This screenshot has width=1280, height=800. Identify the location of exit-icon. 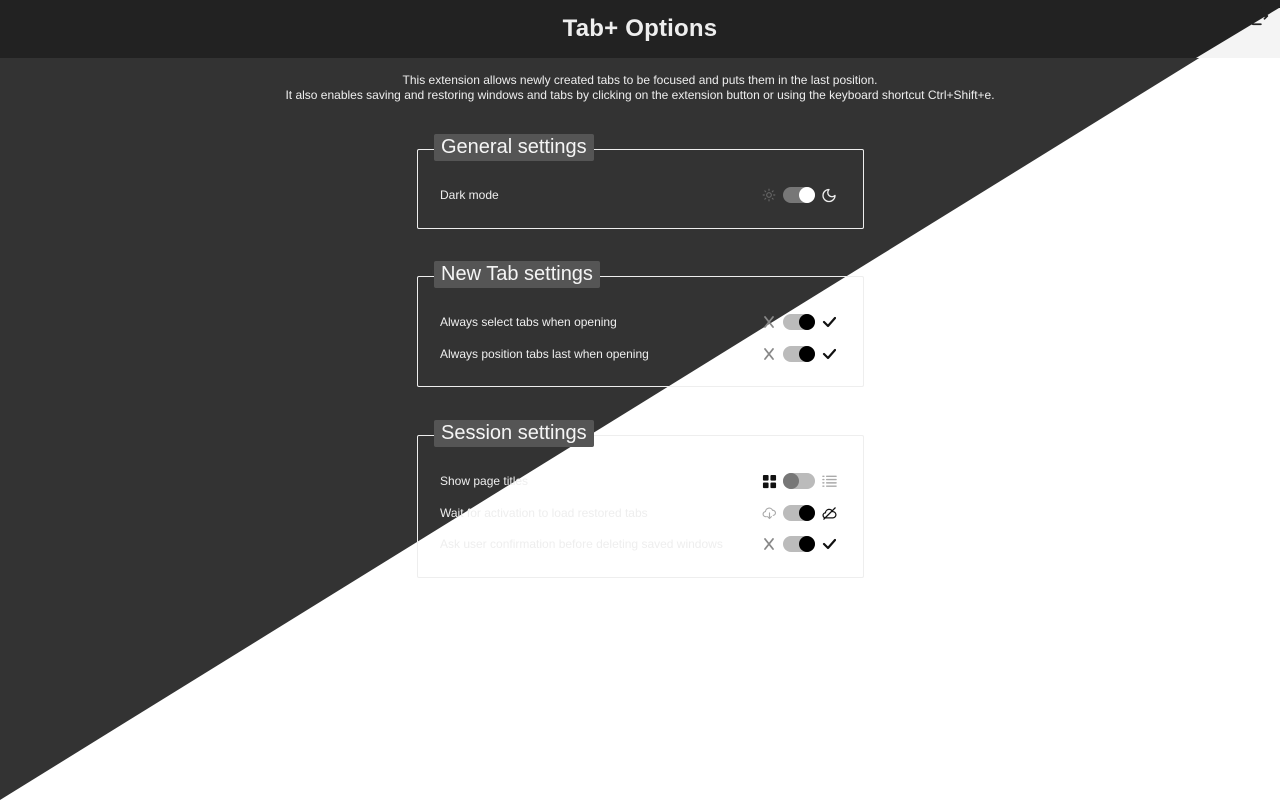
(1259, 16).